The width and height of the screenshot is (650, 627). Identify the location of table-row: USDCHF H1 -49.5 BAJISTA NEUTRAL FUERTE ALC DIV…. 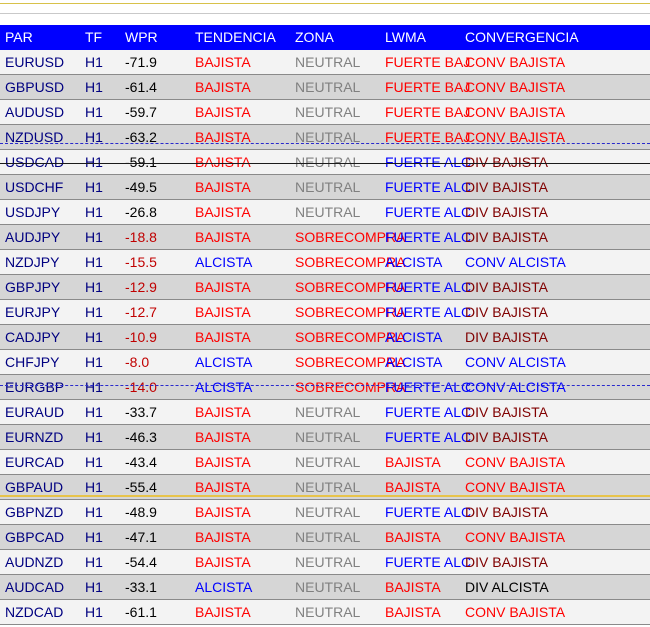
(325, 187).